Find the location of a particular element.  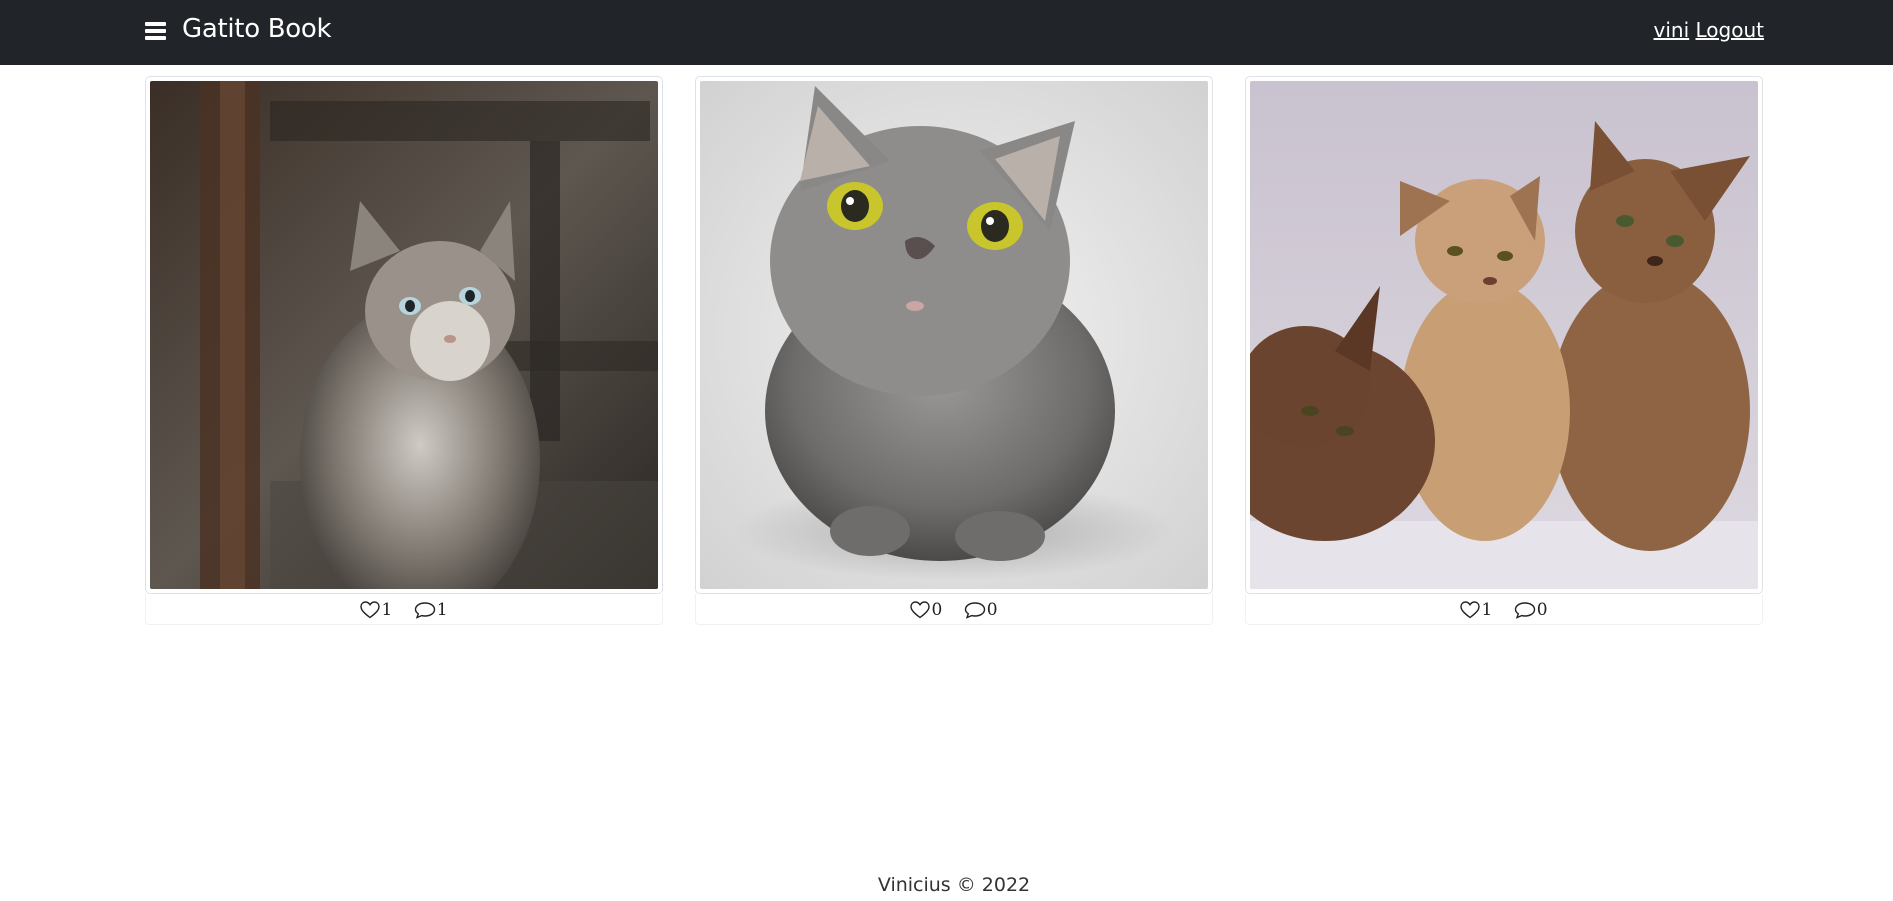

comment-counter: 1 is located at coordinates (431, 610).